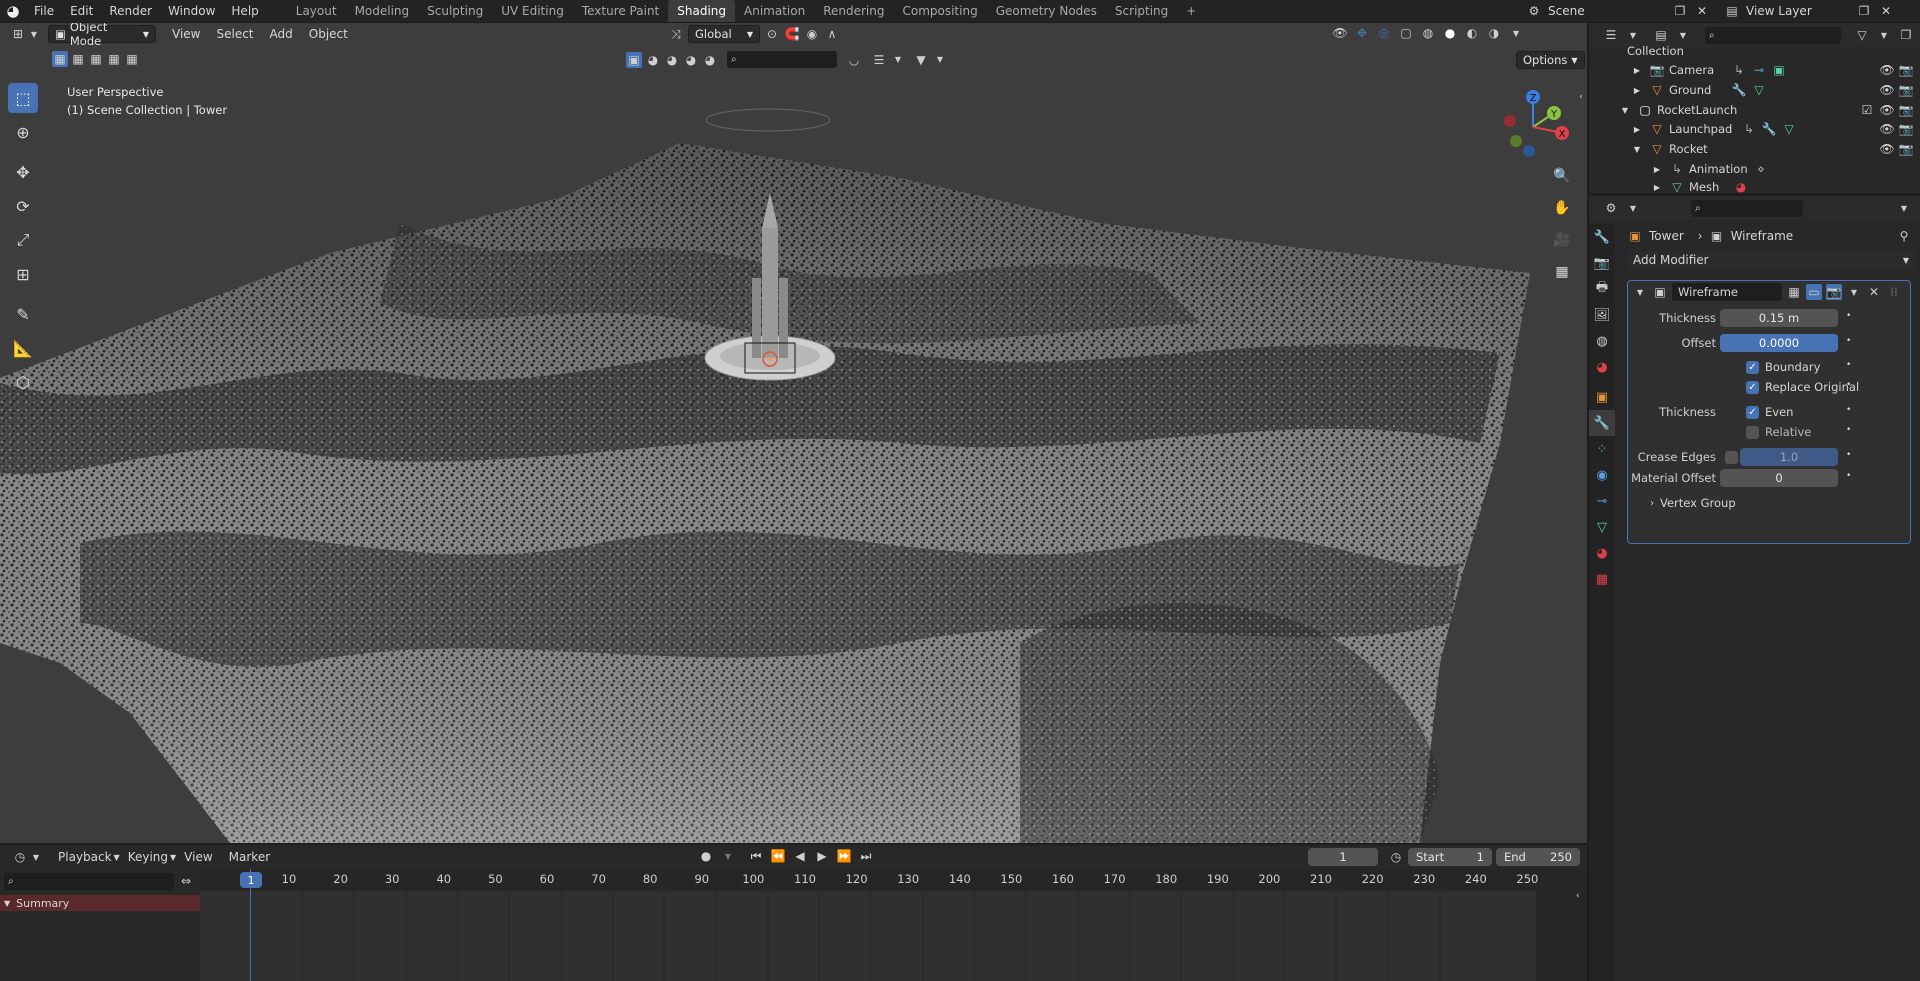 The image size is (1920, 981). I want to click on close-icon: ✕, so click(1874, 292).